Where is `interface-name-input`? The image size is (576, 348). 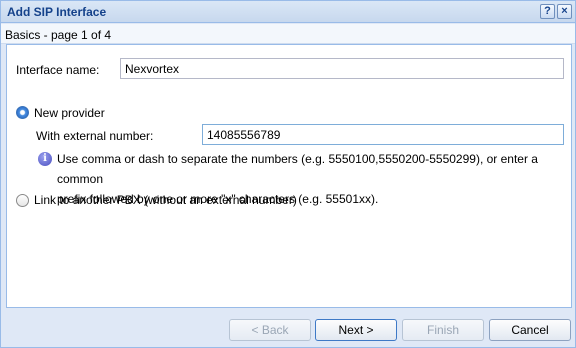 interface-name-input is located at coordinates (342, 68).